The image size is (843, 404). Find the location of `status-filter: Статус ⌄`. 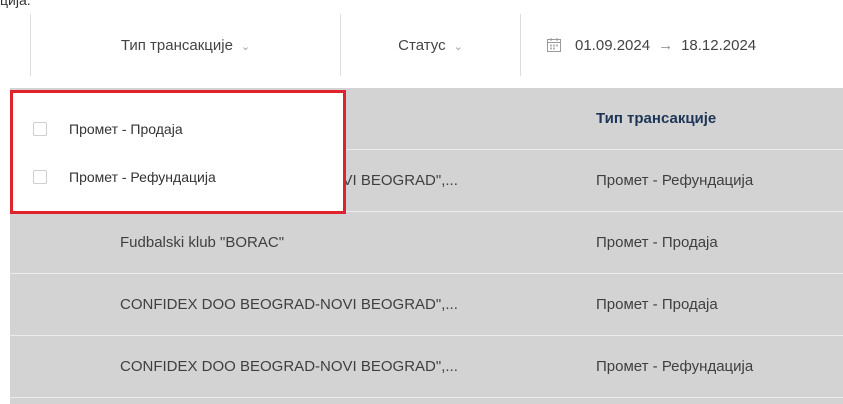

status-filter: Статус ⌄ is located at coordinates (430, 45).